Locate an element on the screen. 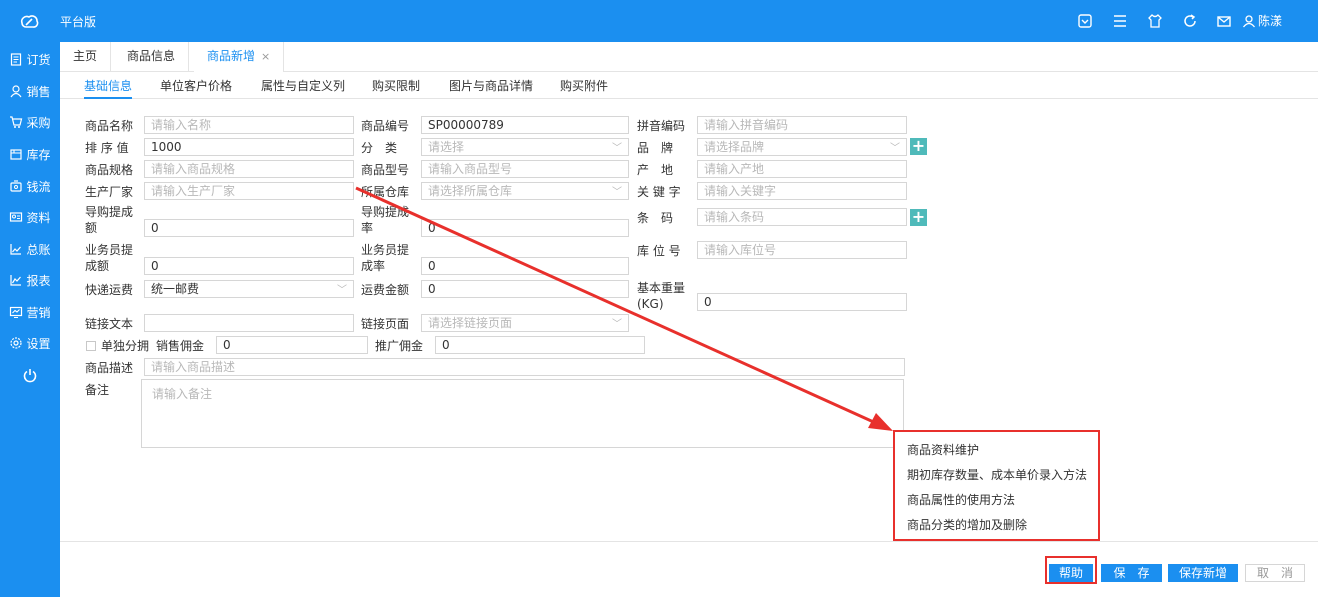 This screenshot has height=597, width=1318. sidebar-item-cashflow: 钱流 is located at coordinates (30, 186).